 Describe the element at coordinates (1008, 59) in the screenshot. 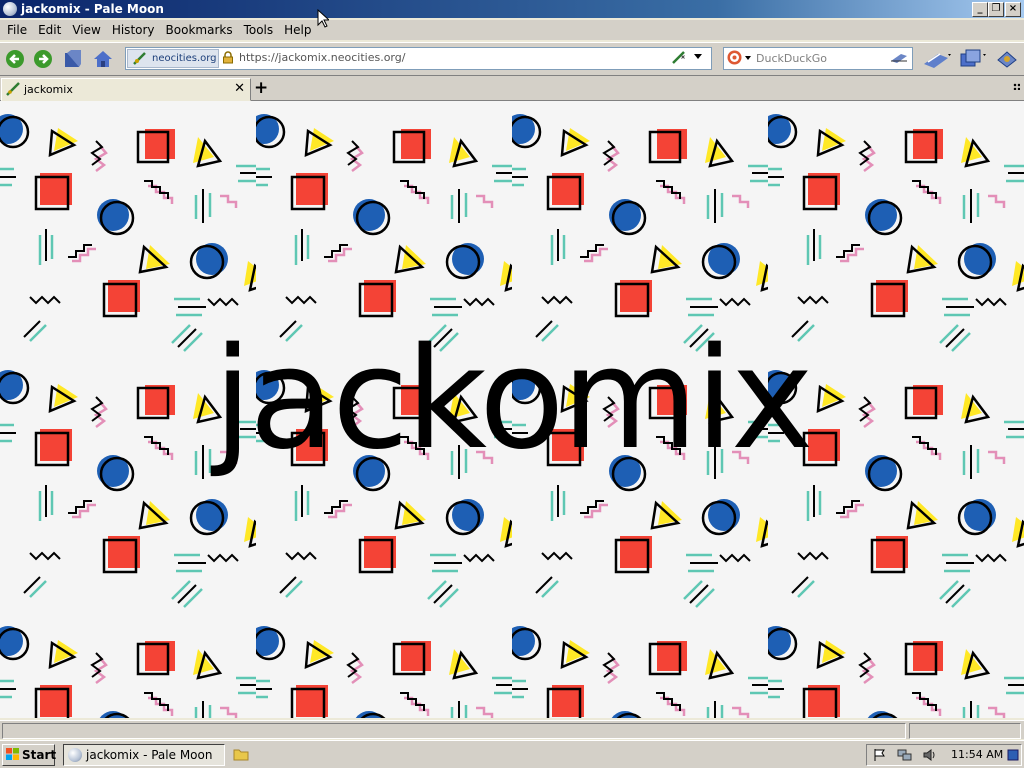

I see `add-ons-icon` at that location.